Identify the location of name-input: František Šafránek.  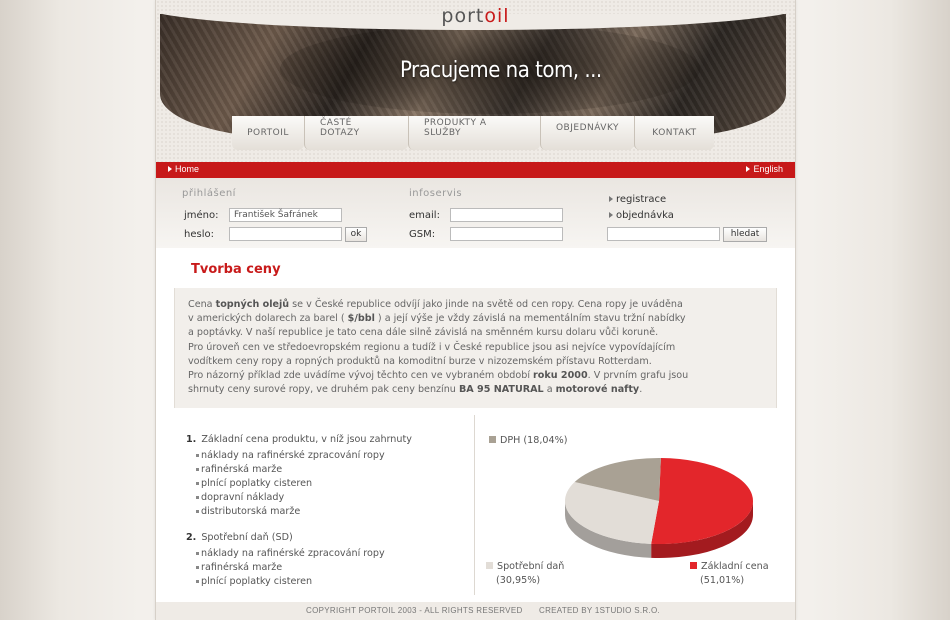
(285, 215).